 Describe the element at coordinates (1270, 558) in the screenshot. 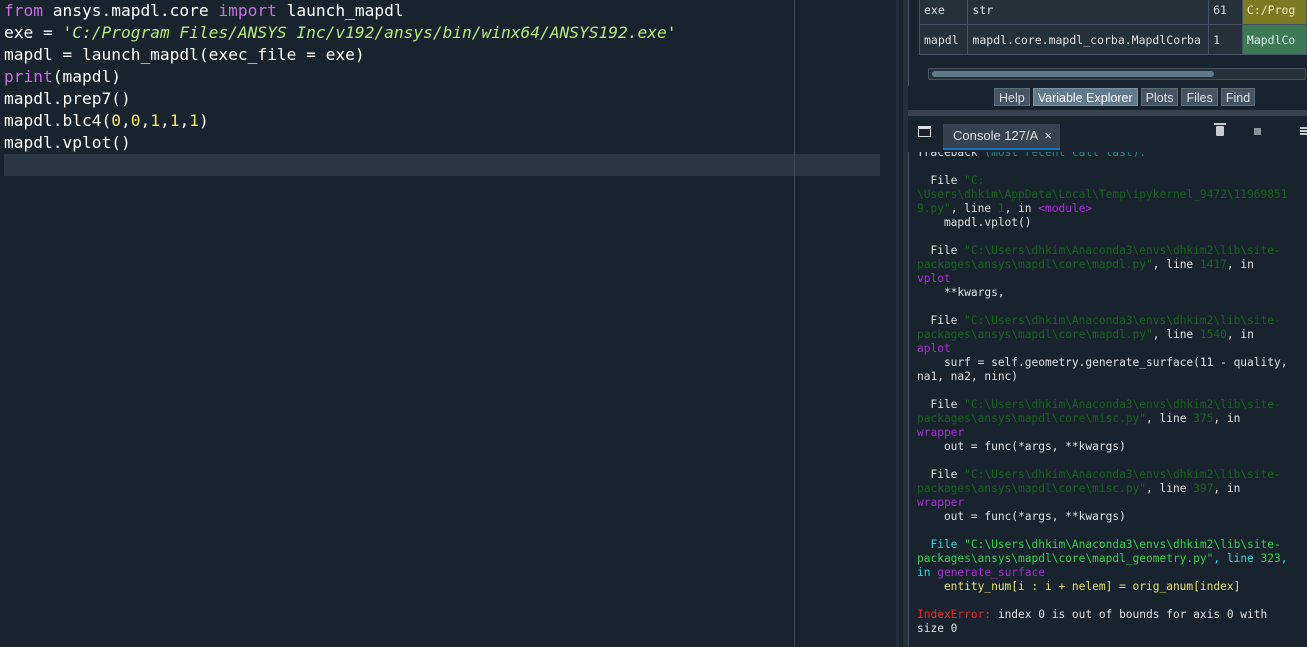

I see `code-token: 323` at that location.